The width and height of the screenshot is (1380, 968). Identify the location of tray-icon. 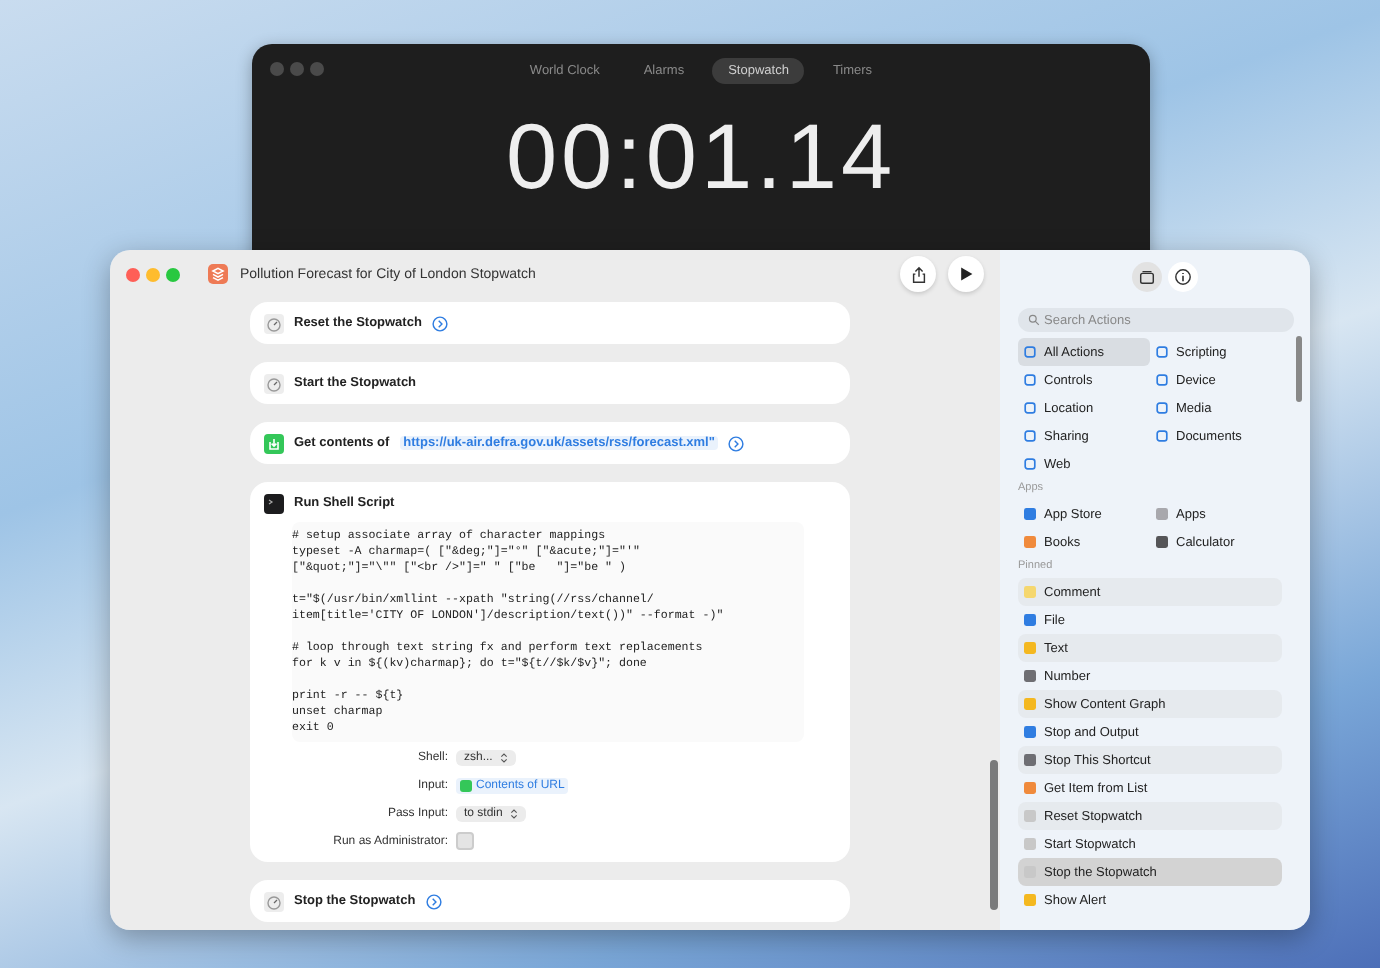
(1146, 276).